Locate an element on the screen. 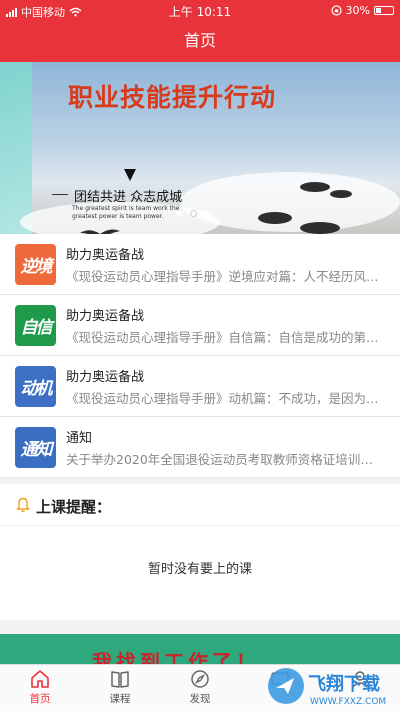 The image size is (400, 711). bird-icon is located at coordinates (100, 231).